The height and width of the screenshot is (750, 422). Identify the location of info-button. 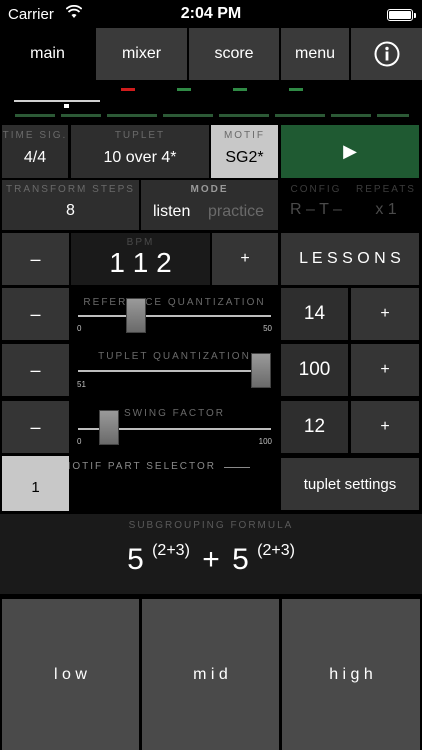
(386, 54).